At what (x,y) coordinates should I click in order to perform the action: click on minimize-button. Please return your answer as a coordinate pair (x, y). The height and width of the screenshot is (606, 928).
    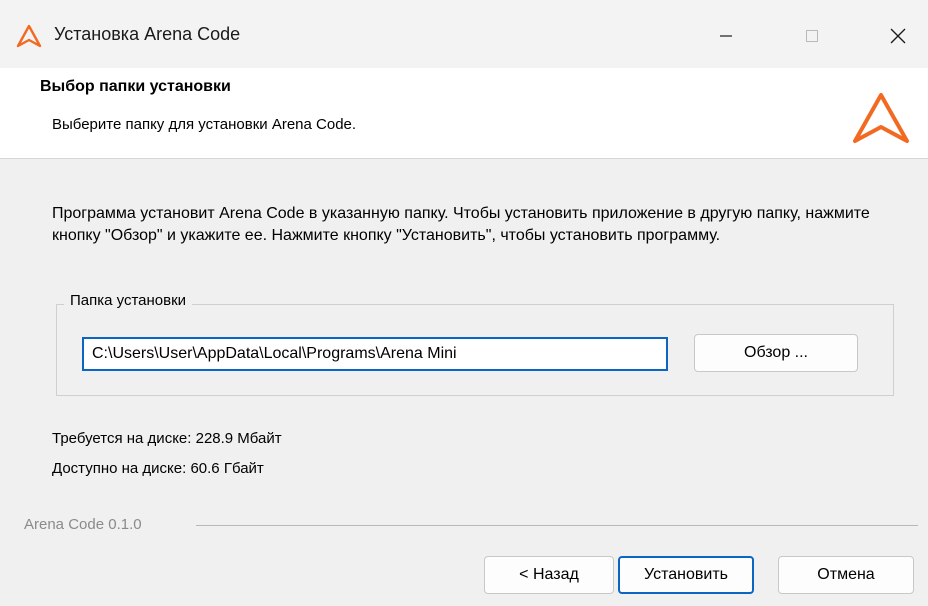
    Looking at the image, I should click on (726, 36).